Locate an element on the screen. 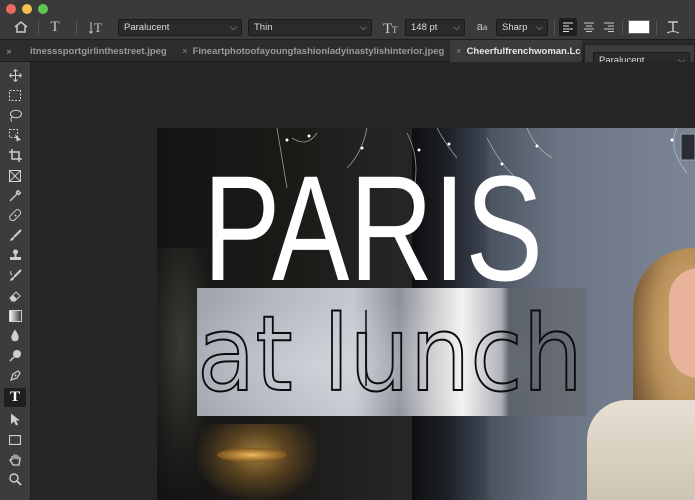  font-size-select: 148 pt ⌵ is located at coordinates (435, 27).